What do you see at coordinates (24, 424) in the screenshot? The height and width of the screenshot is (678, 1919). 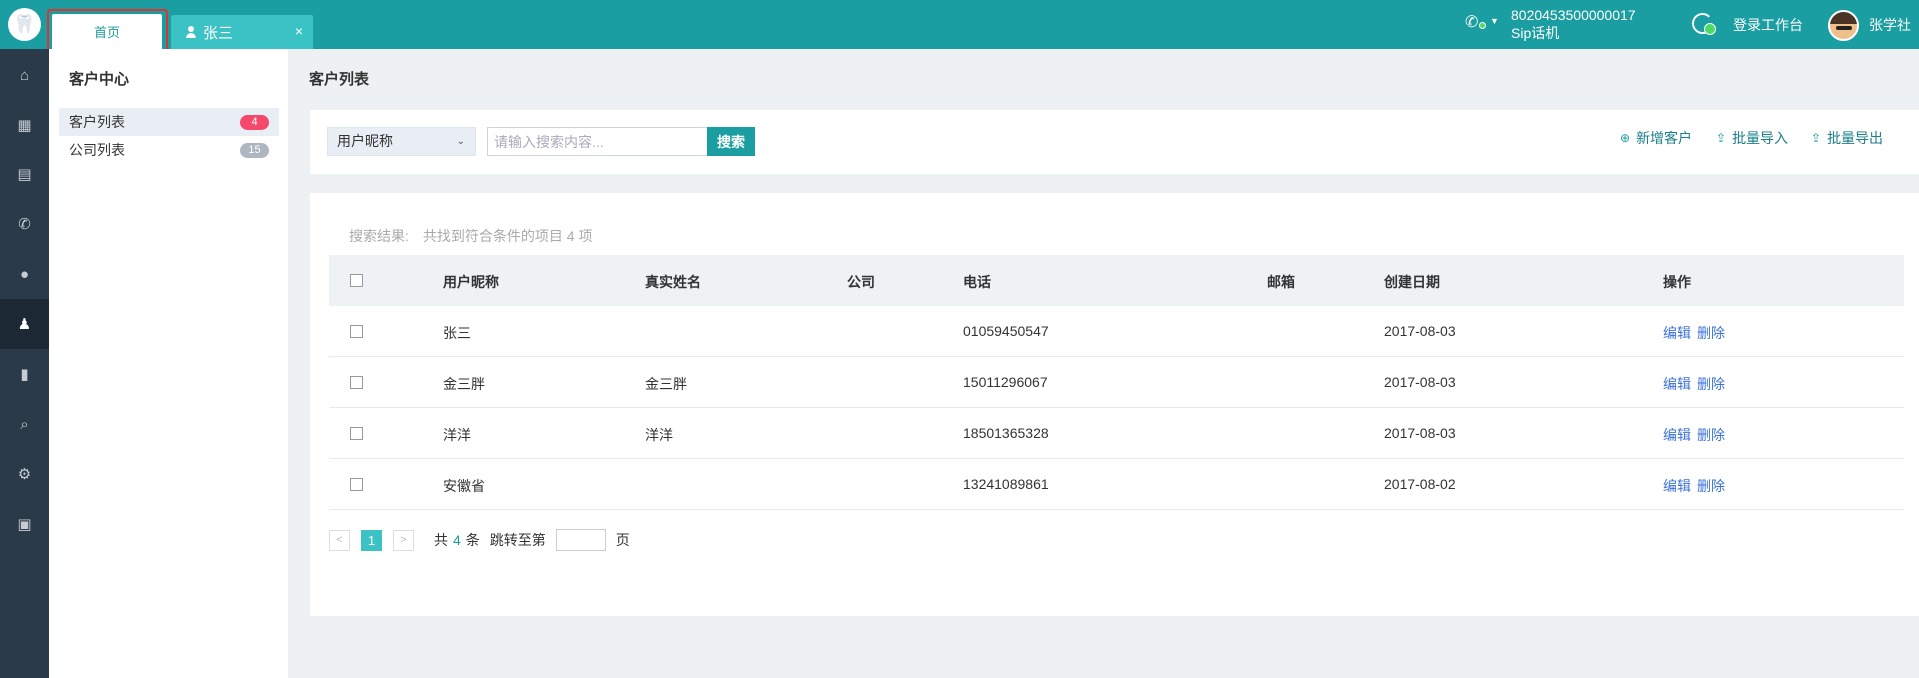 I see `search-icon: ⌕` at bounding box center [24, 424].